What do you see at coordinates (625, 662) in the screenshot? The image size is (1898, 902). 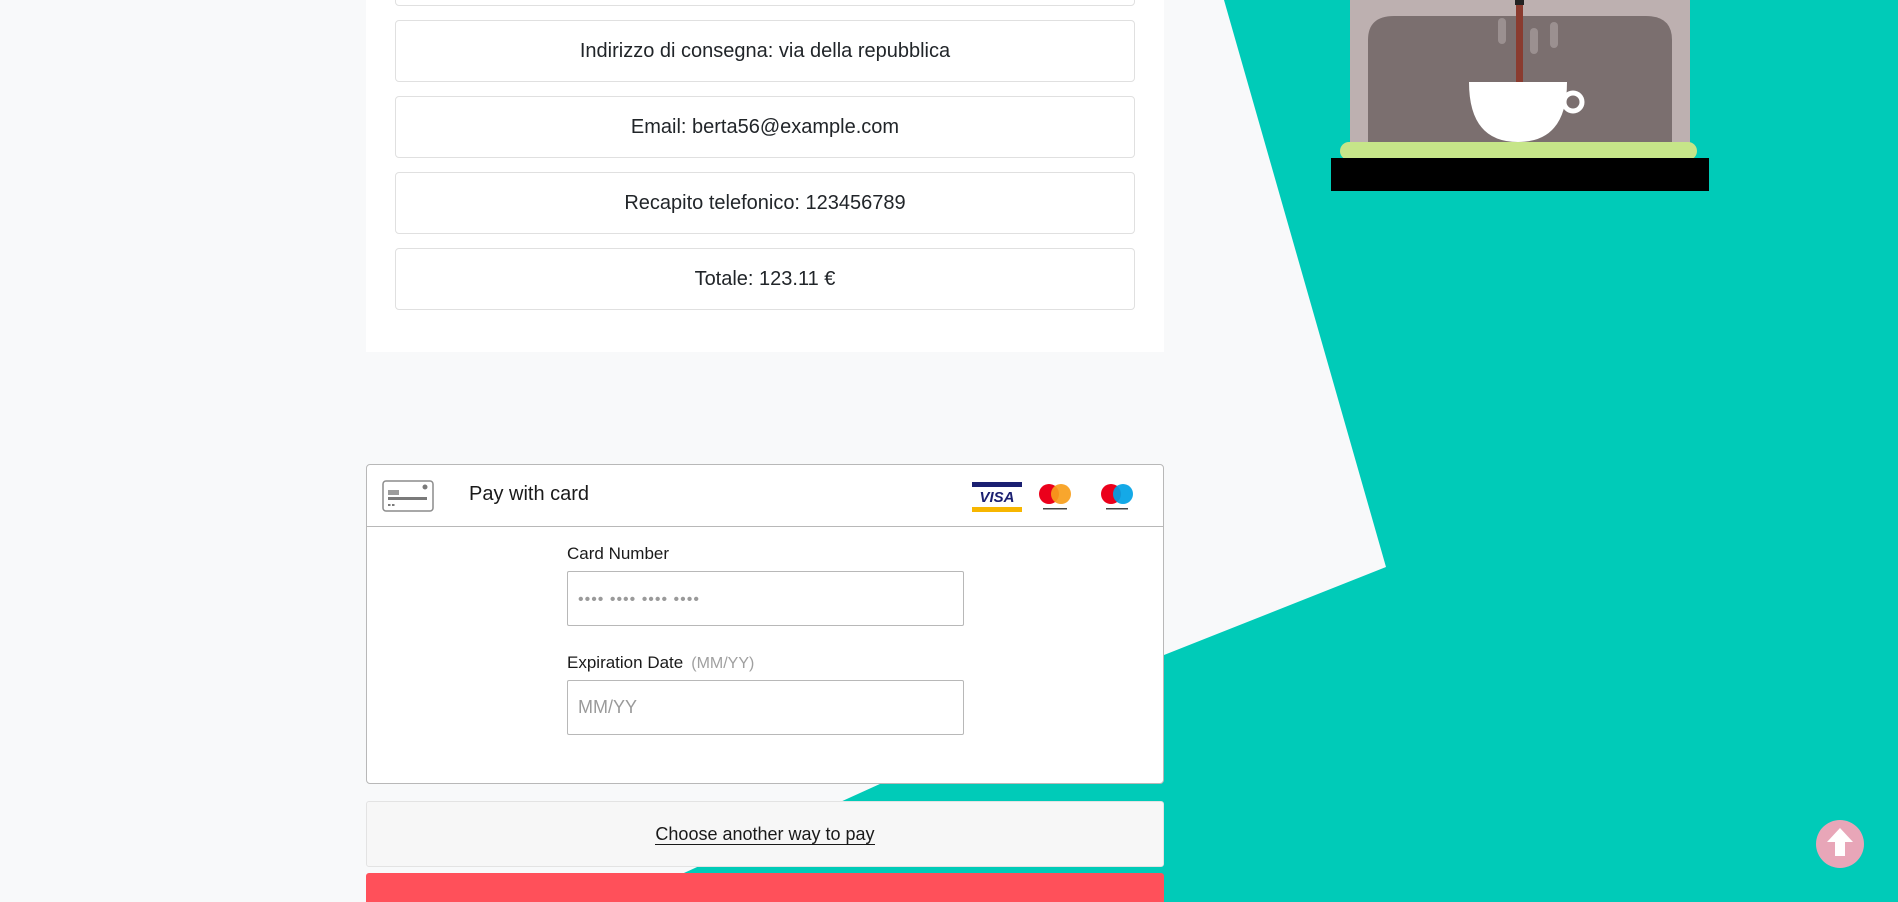 I see `expiration-date-label-text: Expiration Date` at bounding box center [625, 662].